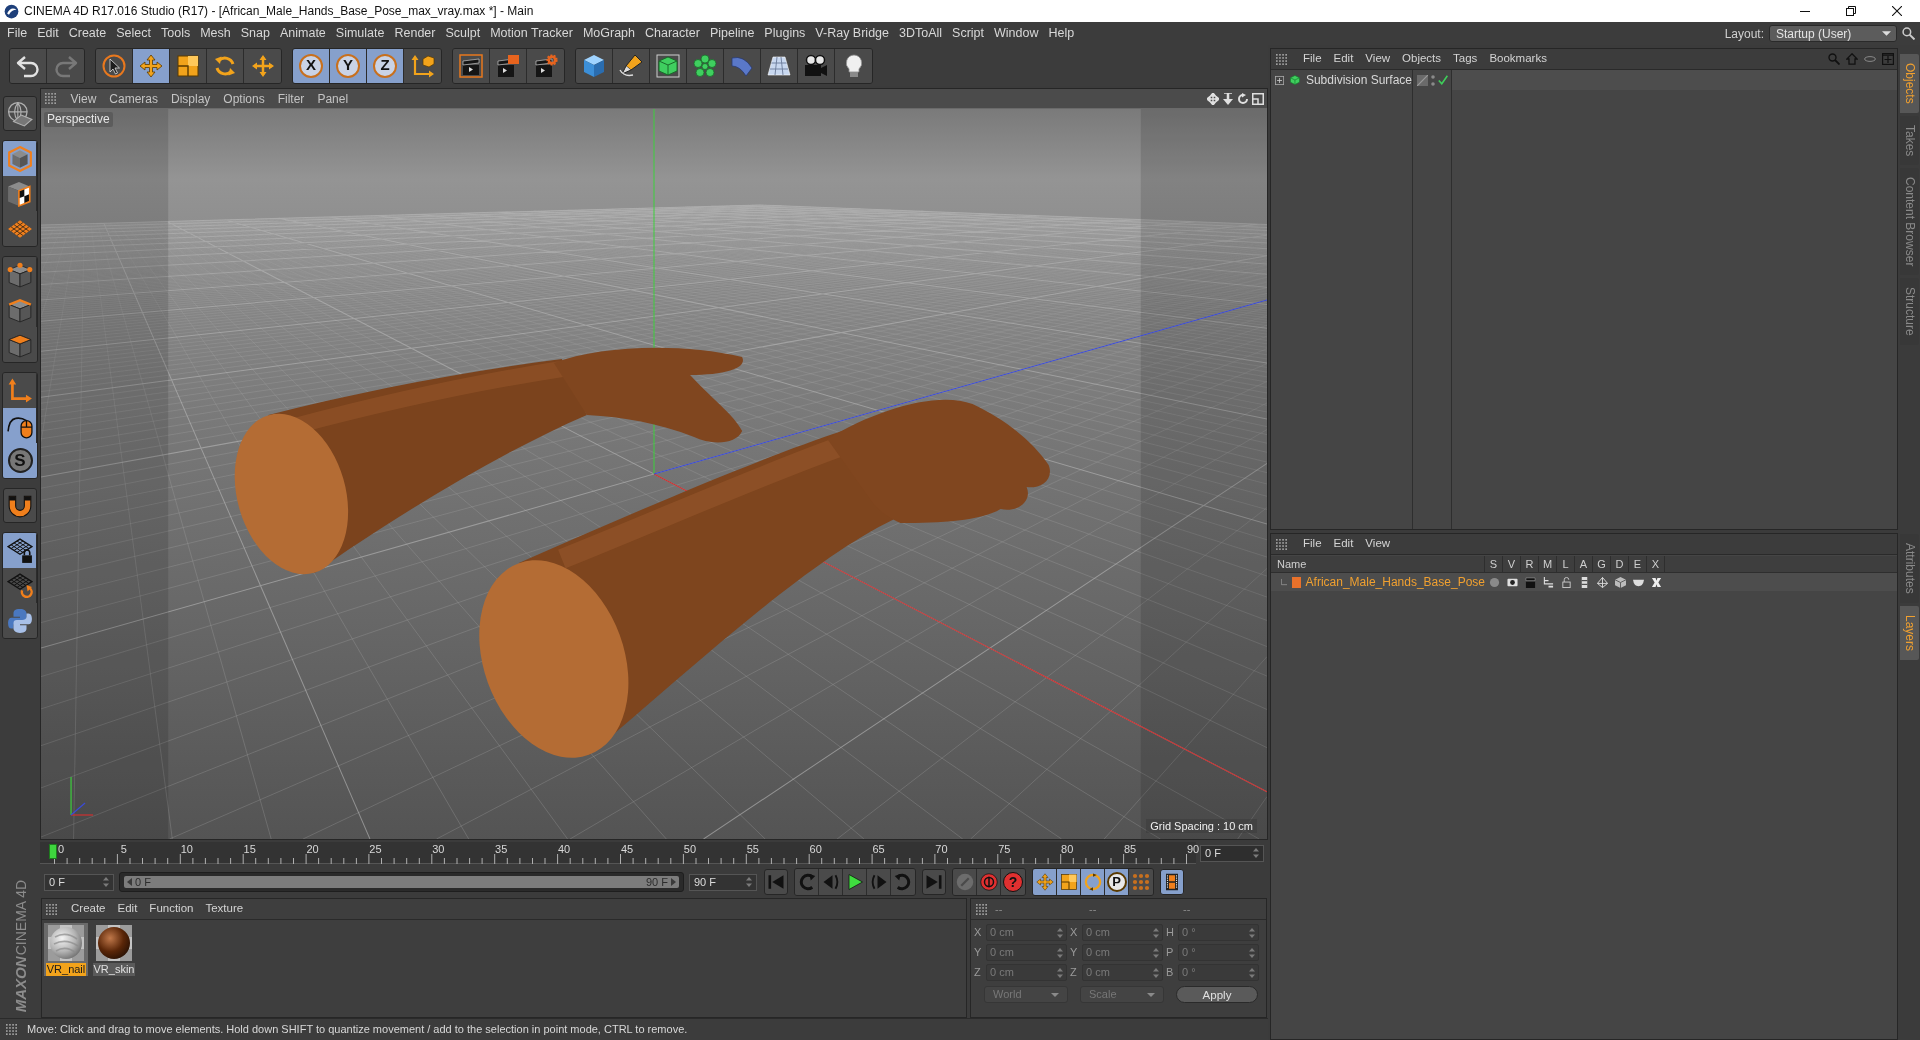 The height and width of the screenshot is (1040, 1920). I want to click on visibility-dots-icon, so click(1433, 80).